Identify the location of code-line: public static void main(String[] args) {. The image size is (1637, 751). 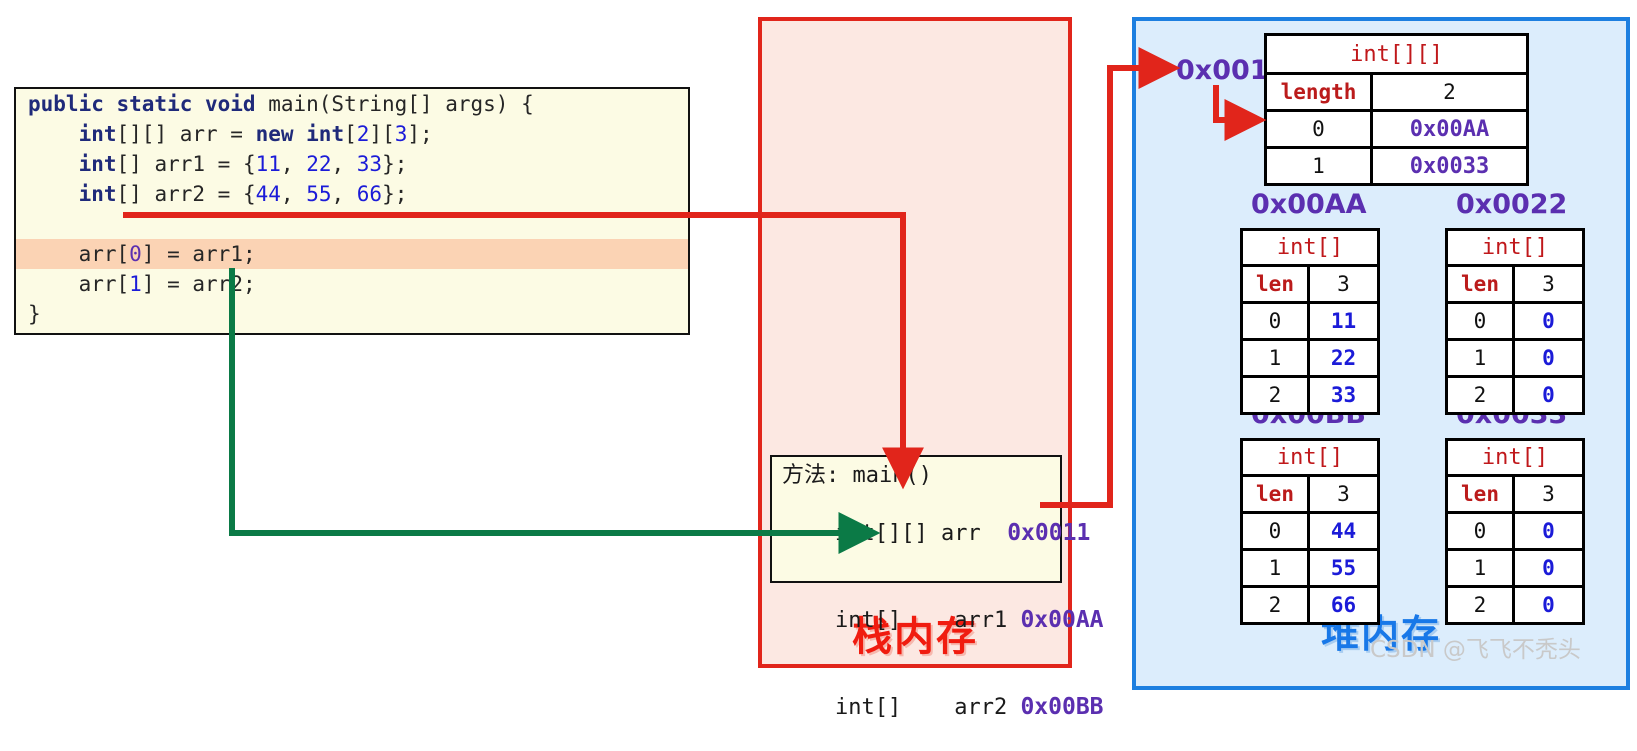
(352, 104).